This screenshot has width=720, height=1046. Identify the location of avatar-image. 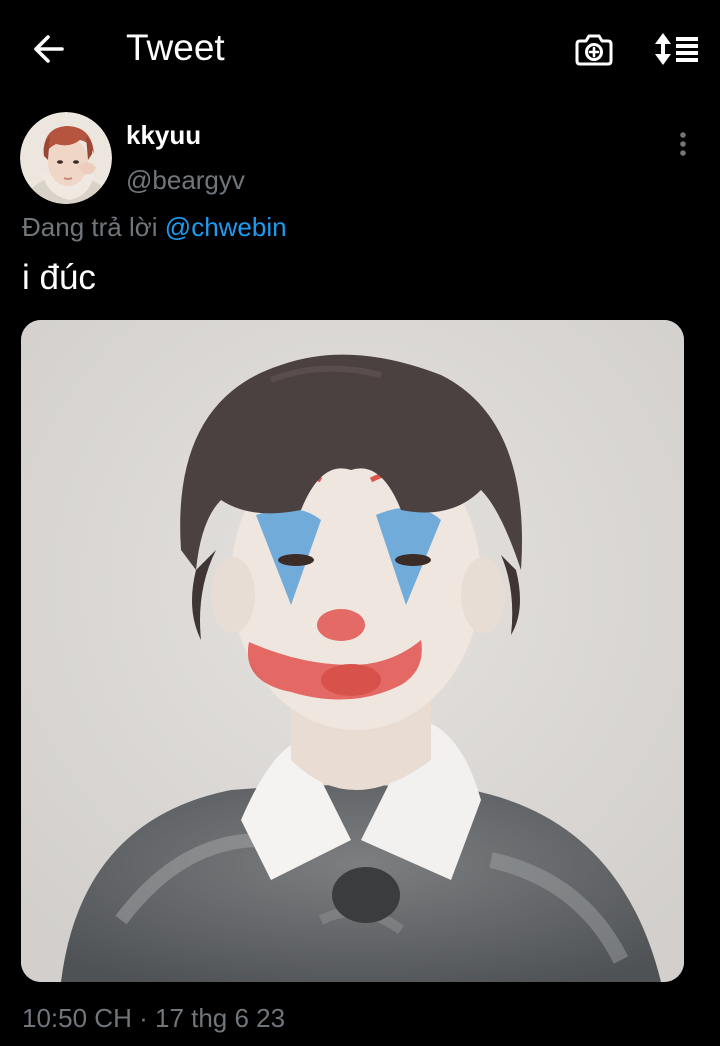
(66, 158).